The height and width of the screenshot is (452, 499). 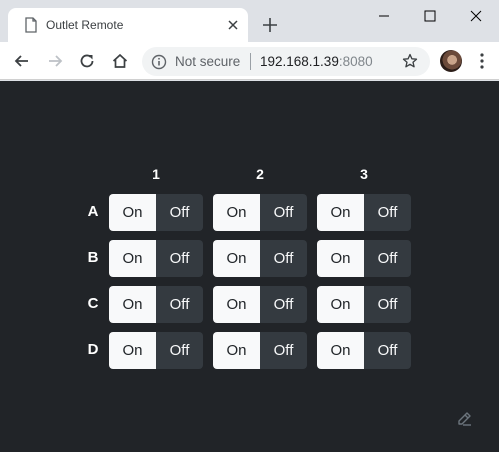 I want to click on outlet-a3-off-button: Off, so click(x=387, y=212).